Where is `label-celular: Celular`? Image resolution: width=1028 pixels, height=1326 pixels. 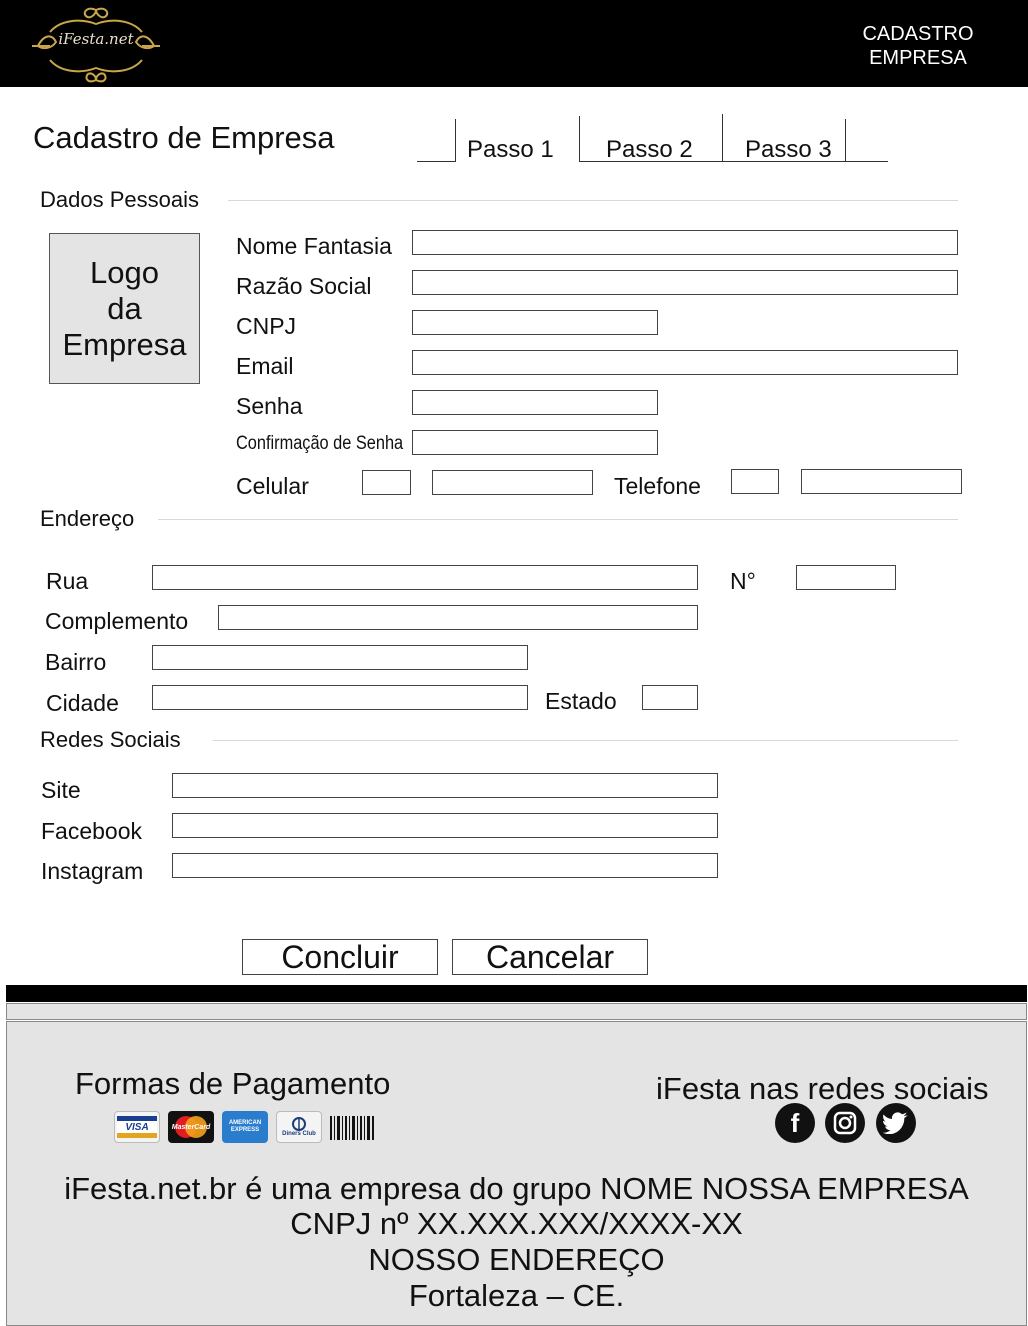 label-celular: Celular is located at coordinates (272, 486).